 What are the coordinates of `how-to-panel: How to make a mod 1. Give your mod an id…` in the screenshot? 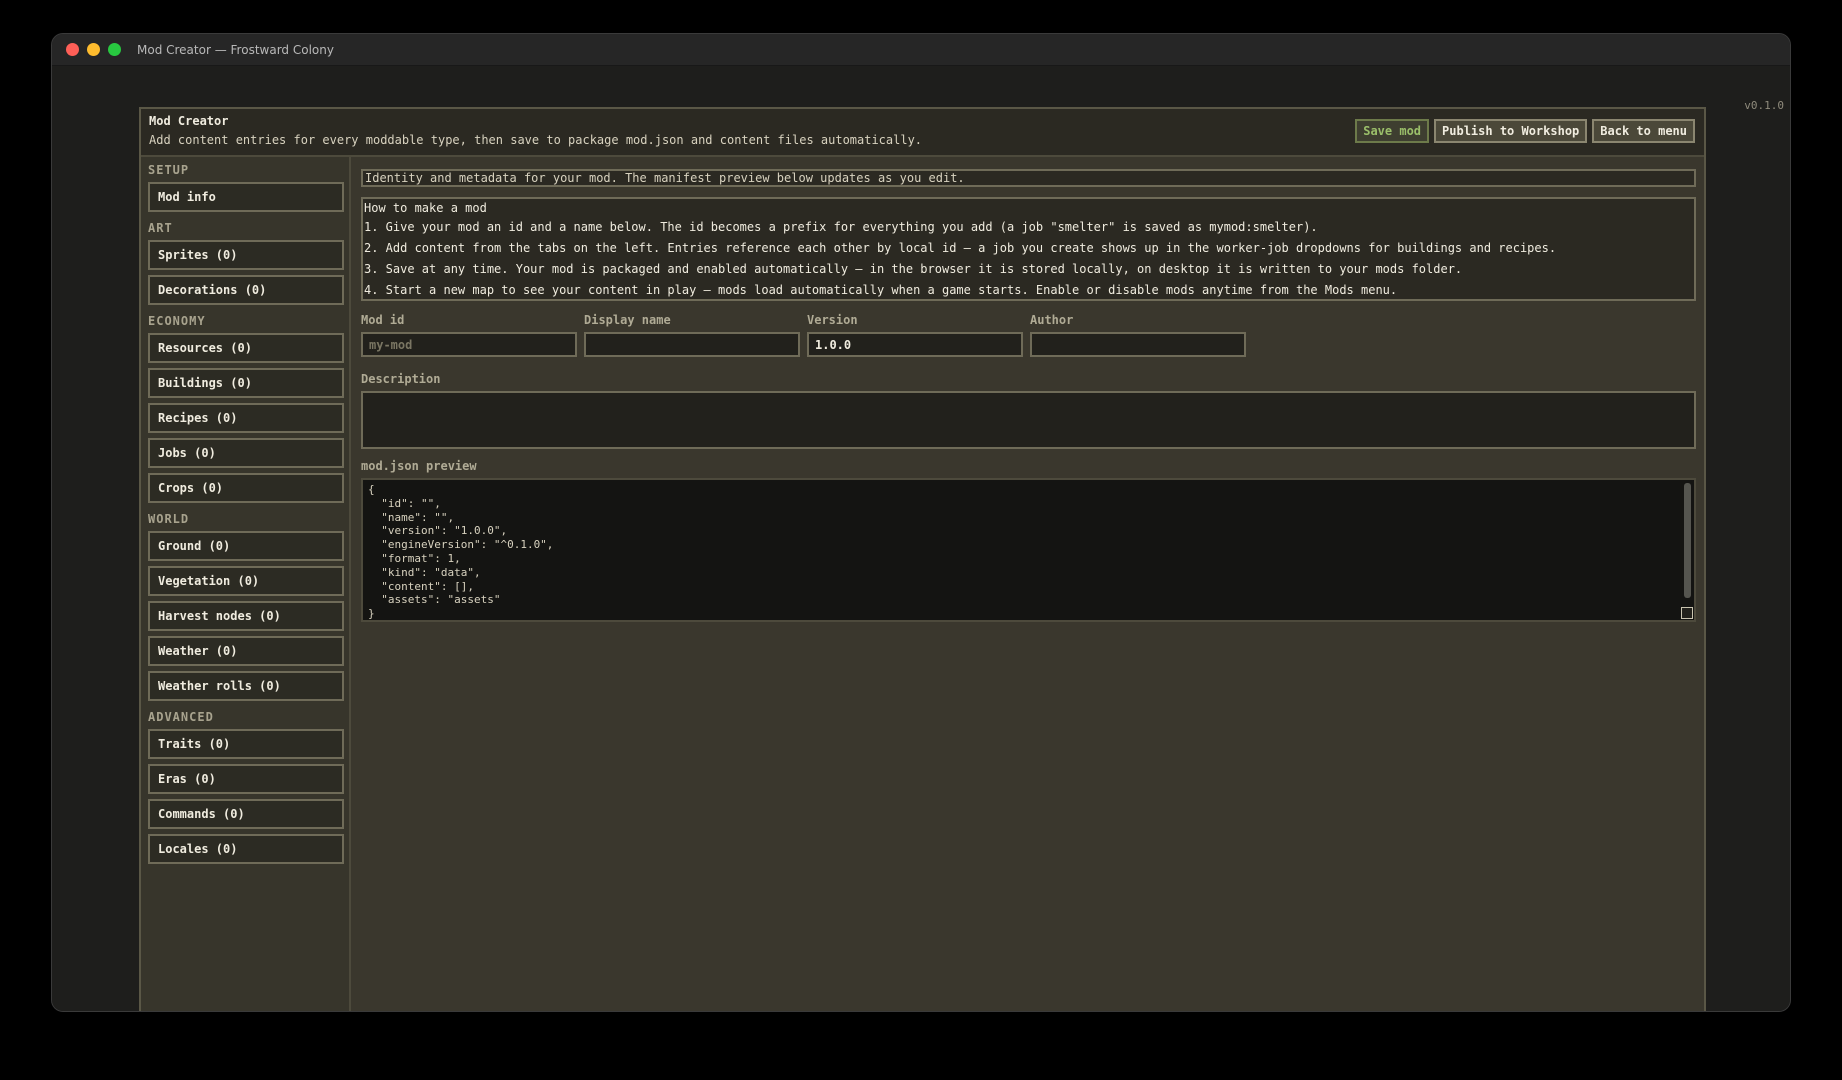 It's located at (1028, 249).